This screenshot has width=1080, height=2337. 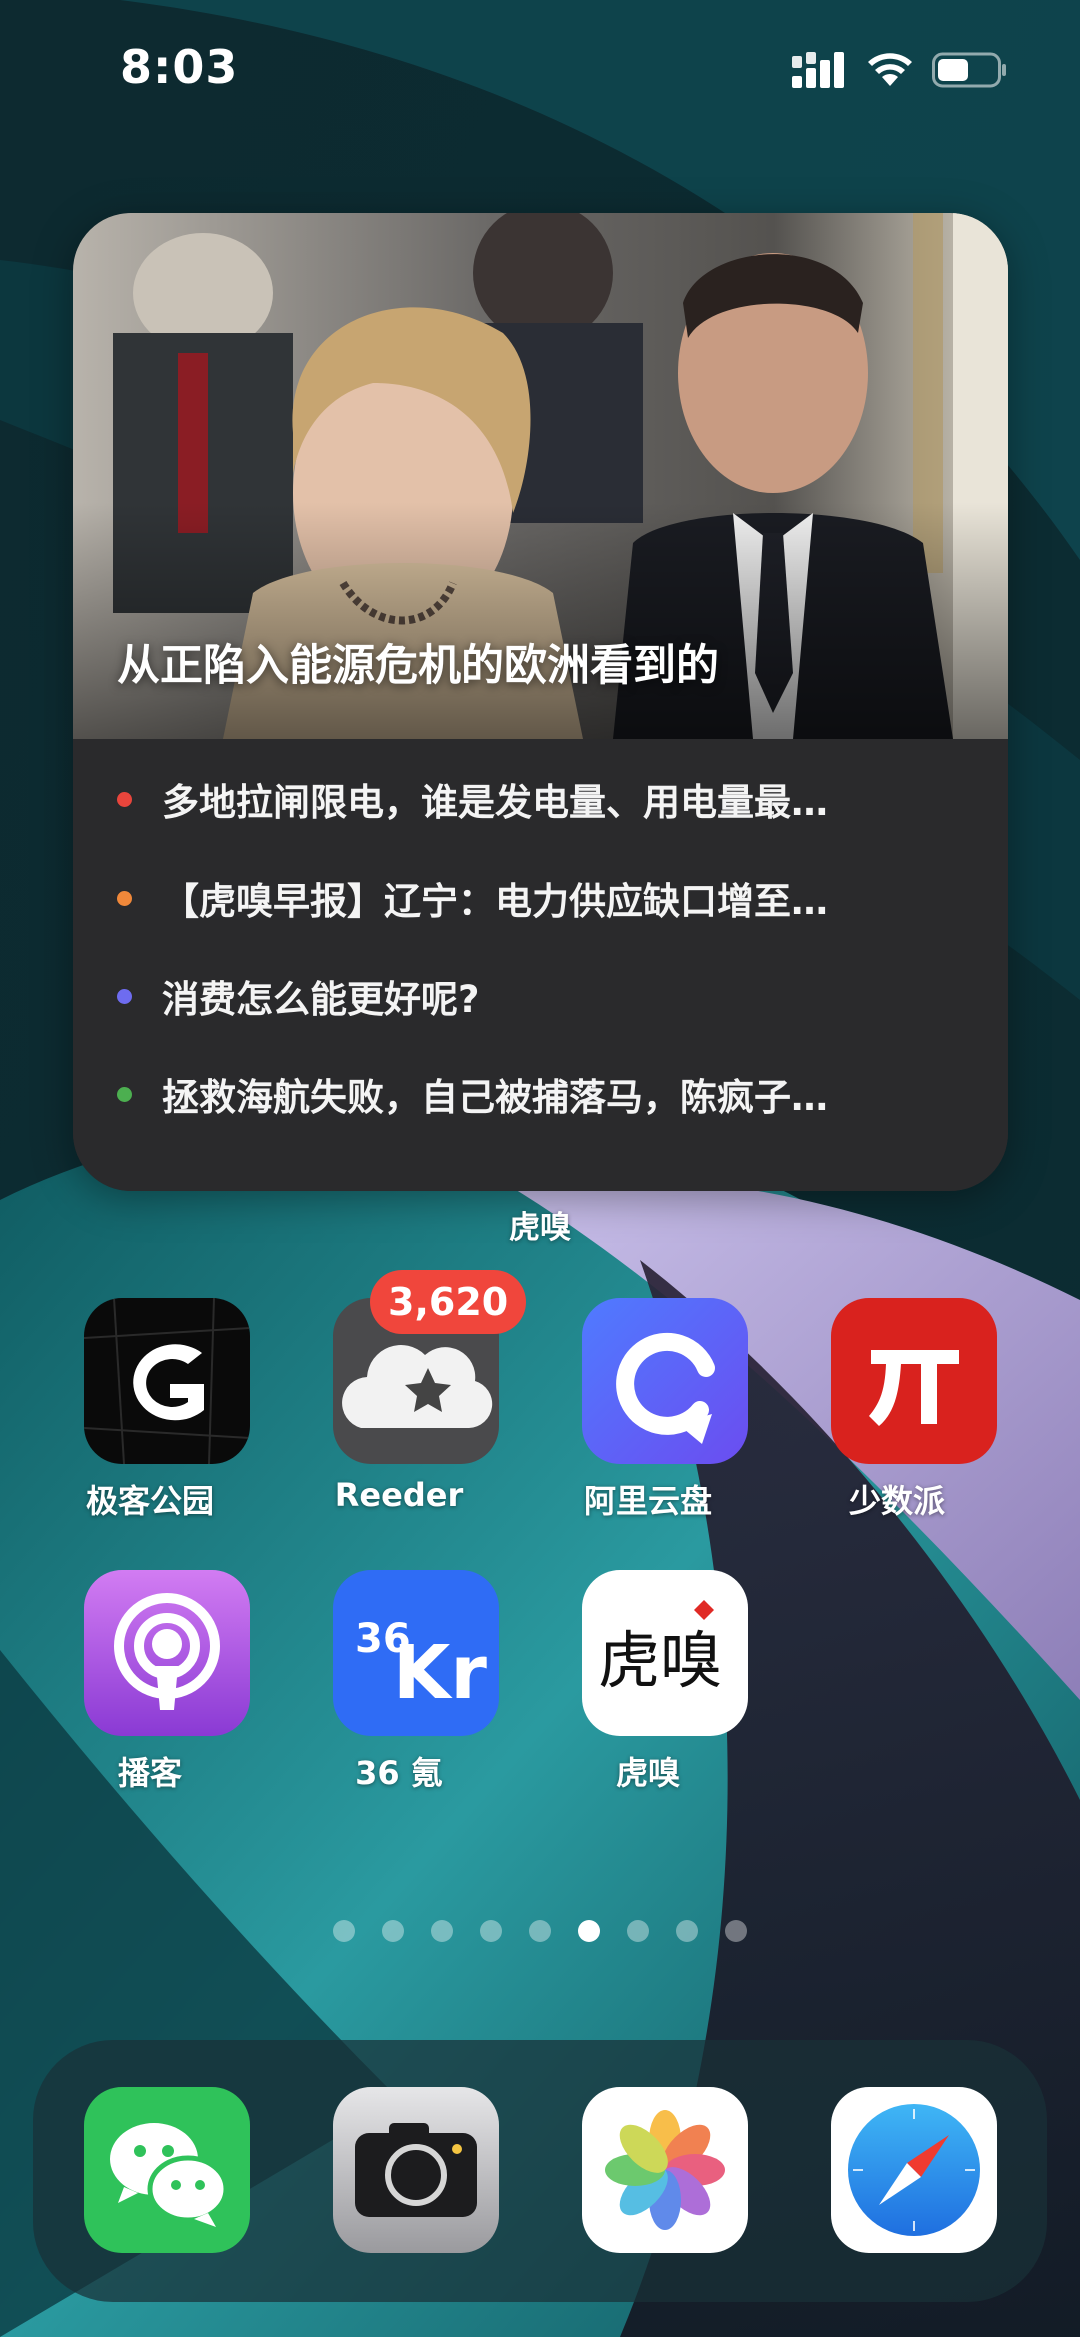 What do you see at coordinates (665, 2170) in the screenshot?
I see `photos-icon` at bounding box center [665, 2170].